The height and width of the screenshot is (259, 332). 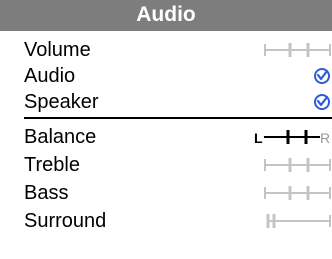 I want to click on balance-slider: L R, so click(x=292, y=137).